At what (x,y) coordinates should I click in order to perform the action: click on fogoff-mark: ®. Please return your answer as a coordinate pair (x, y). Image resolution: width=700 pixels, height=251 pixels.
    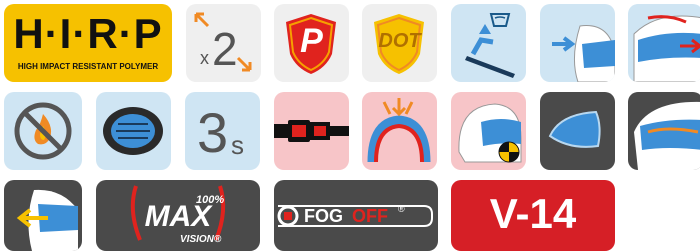
    Looking at the image, I should click on (401, 209).